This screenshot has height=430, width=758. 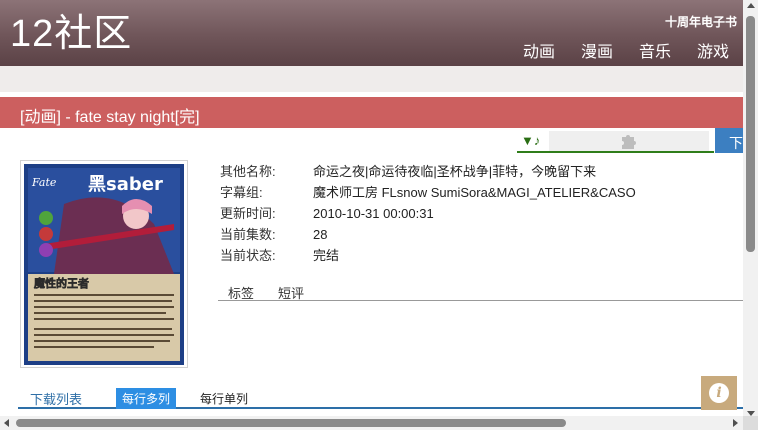 What do you see at coordinates (371, 112) in the screenshot?
I see `page-title-bar: [动画] - fate stay night[完]` at bounding box center [371, 112].